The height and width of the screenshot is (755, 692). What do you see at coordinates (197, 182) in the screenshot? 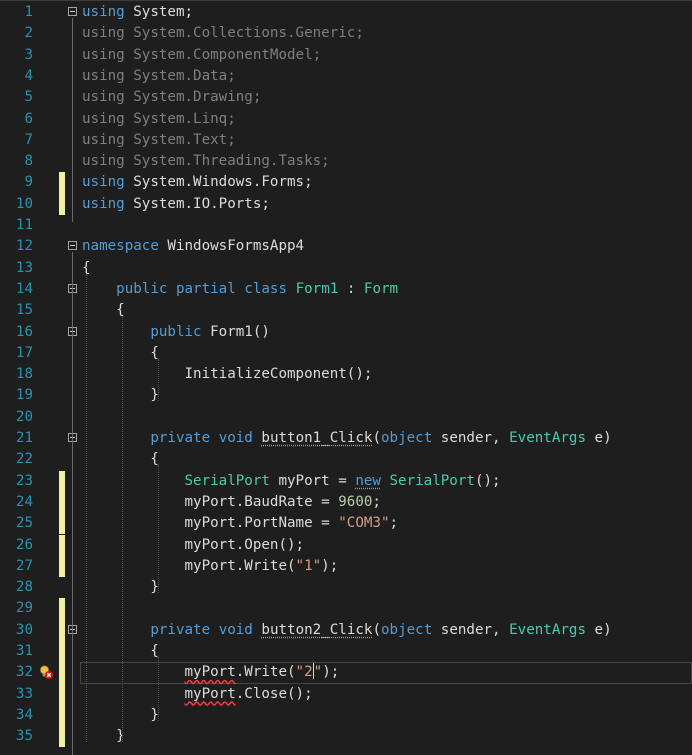
I see `code-text: using System.Windows.Forms;` at bounding box center [197, 182].